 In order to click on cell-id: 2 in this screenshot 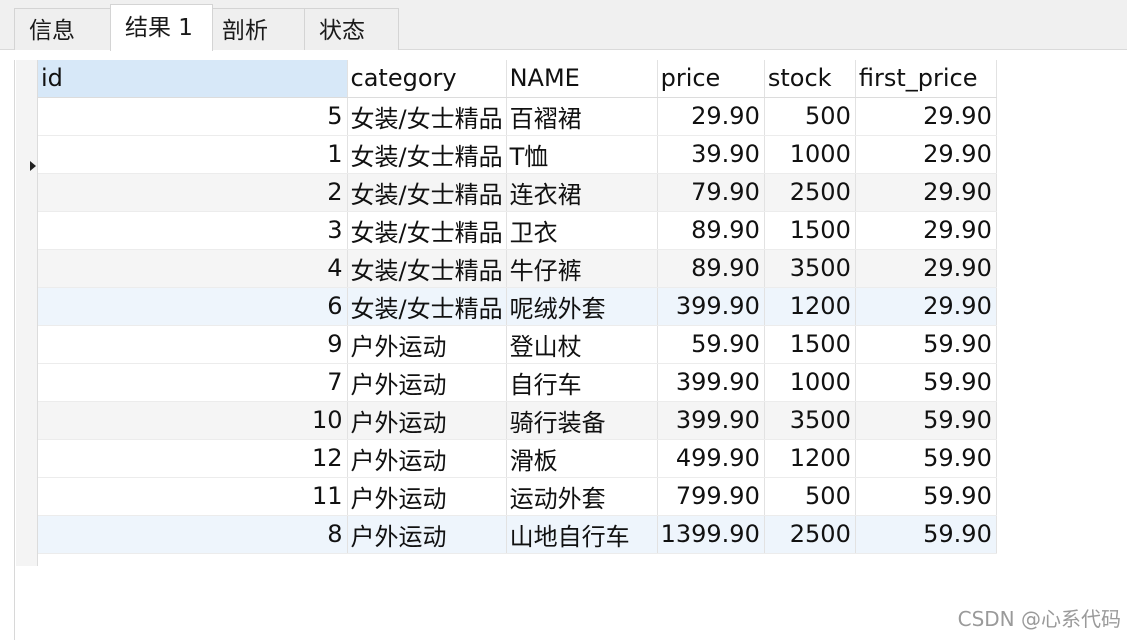, I will do `click(193, 192)`.